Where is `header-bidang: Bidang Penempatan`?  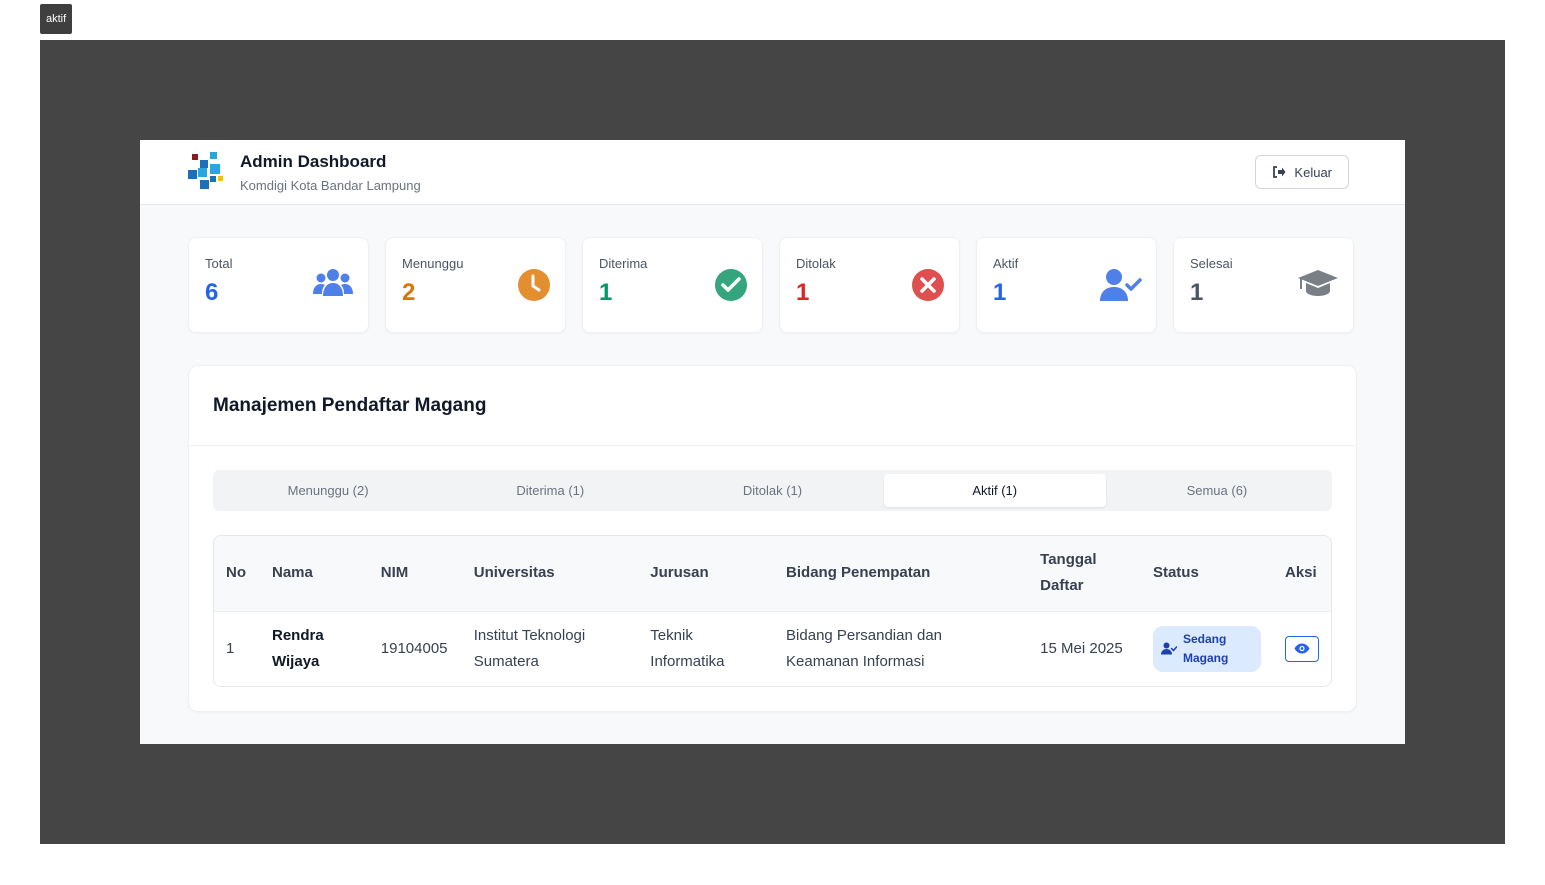 header-bidang: Bidang Penempatan is located at coordinates (901, 574).